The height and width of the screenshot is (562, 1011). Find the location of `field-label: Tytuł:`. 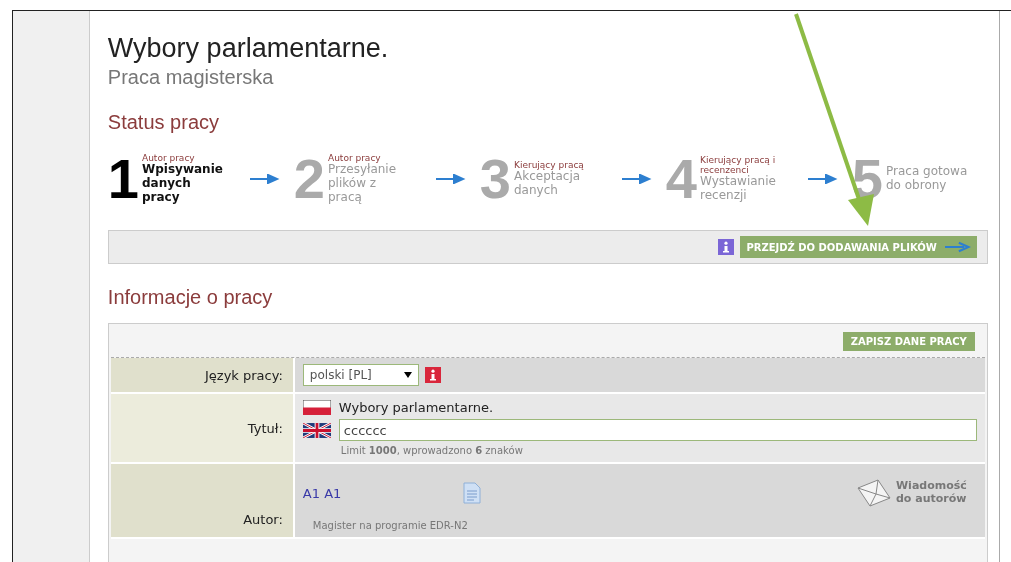

field-label: Tytuł: is located at coordinates (202, 428).